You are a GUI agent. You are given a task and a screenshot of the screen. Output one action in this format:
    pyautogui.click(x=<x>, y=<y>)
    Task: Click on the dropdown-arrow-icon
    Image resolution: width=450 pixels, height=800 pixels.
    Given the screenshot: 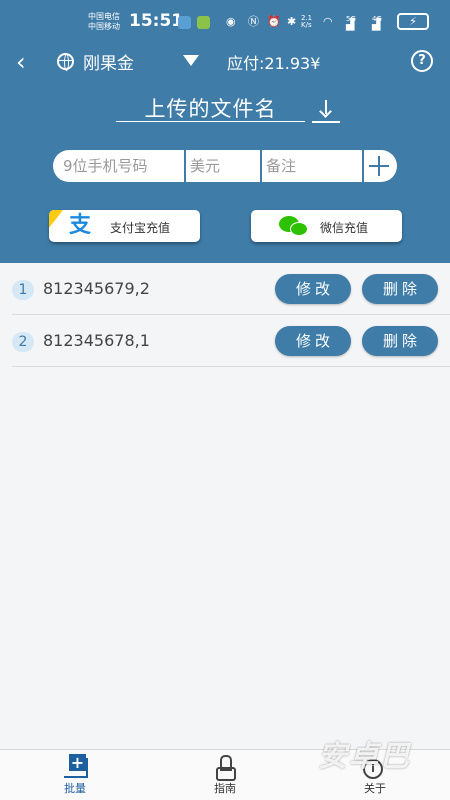 What is the action you would take?
    pyautogui.click(x=191, y=60)
    